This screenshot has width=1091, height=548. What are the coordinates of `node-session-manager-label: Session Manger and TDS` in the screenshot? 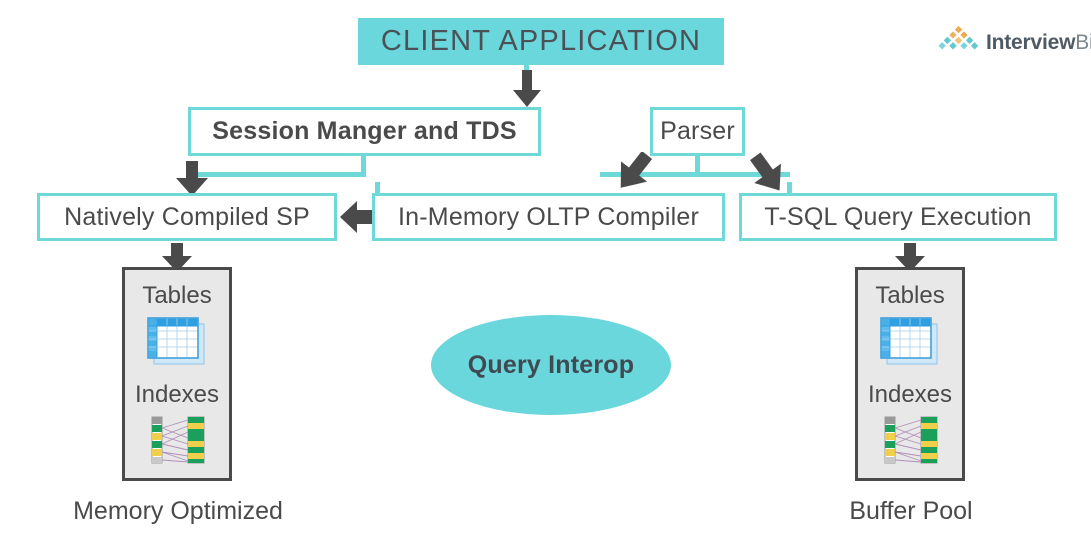 It's located at (364, 131).